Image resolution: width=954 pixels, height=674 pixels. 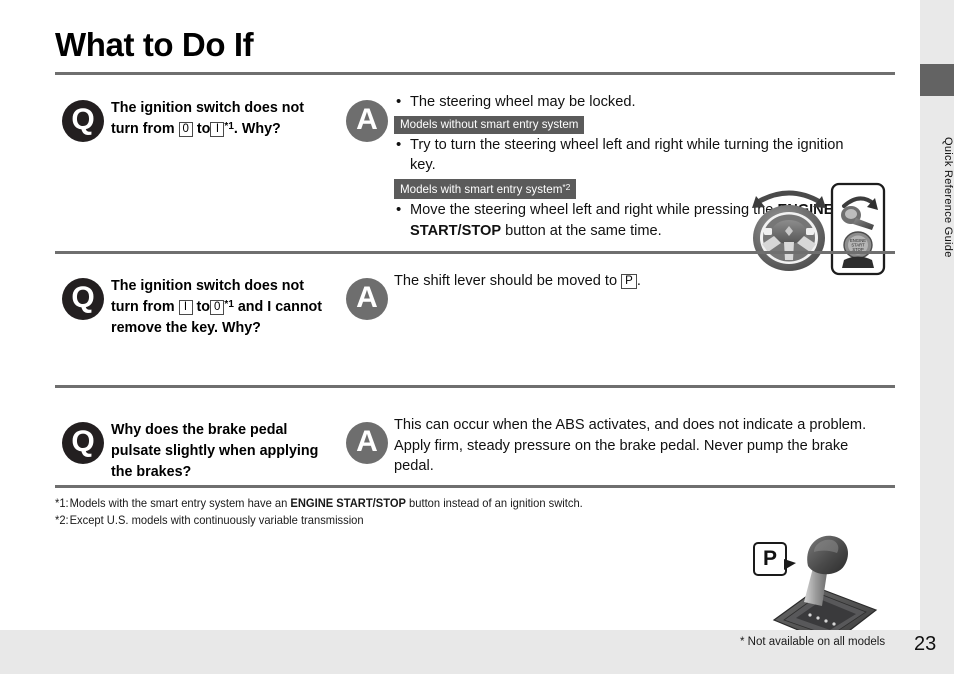 I want to click on p-callout-label: P, so click(x=769, y=558).